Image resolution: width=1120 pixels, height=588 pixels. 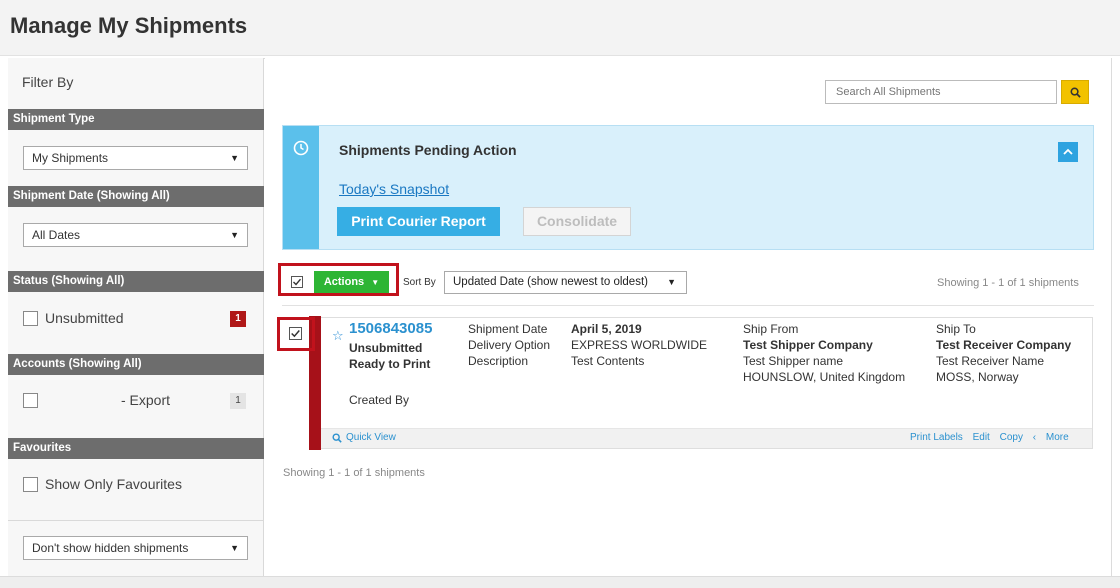 What do you see at coordinates (560, 582) in the screenshot?
I see `bottom-strip` at bounding box center [560, 582].